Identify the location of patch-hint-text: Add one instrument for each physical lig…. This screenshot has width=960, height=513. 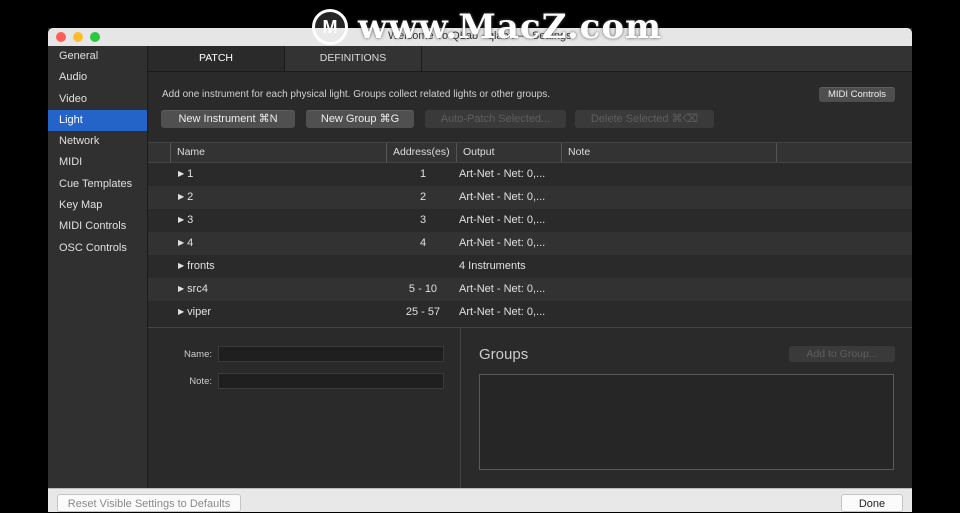
(356, 94).